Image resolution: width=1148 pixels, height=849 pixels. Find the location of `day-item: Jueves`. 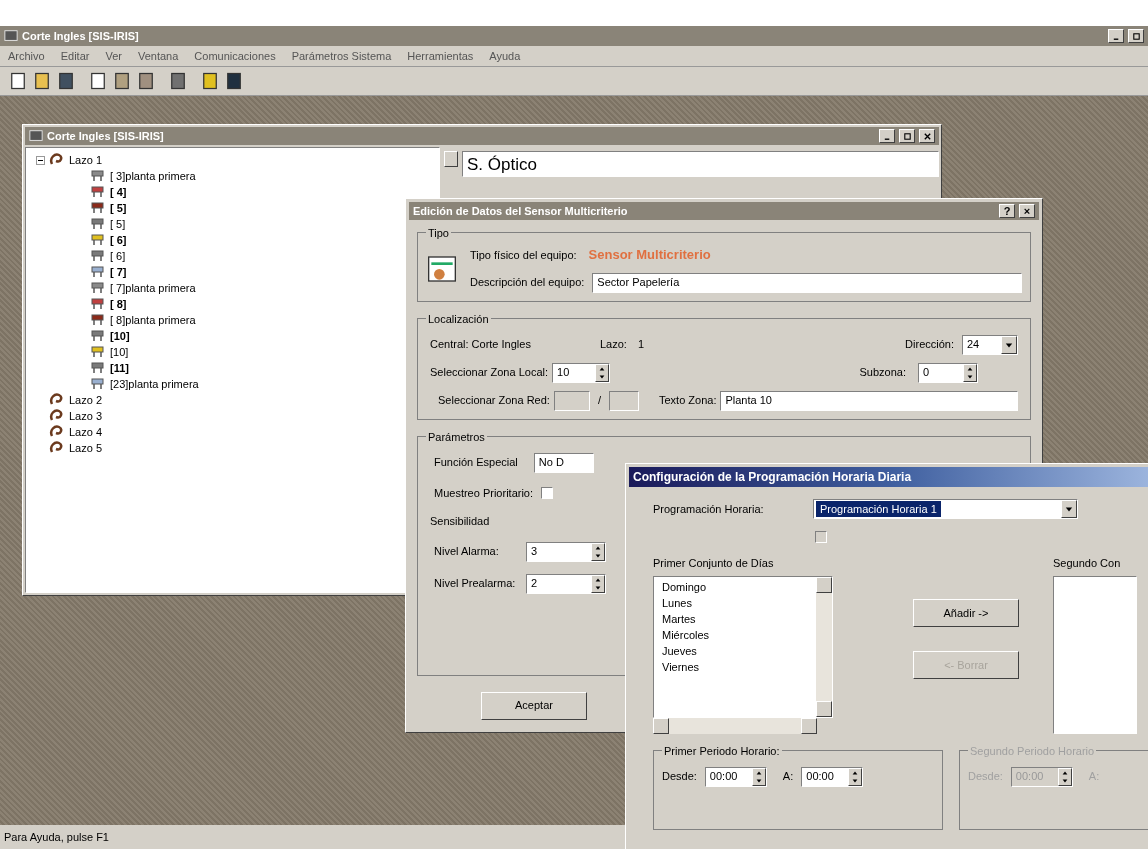

day-item: Jueves is located at coordinates (735, 650).